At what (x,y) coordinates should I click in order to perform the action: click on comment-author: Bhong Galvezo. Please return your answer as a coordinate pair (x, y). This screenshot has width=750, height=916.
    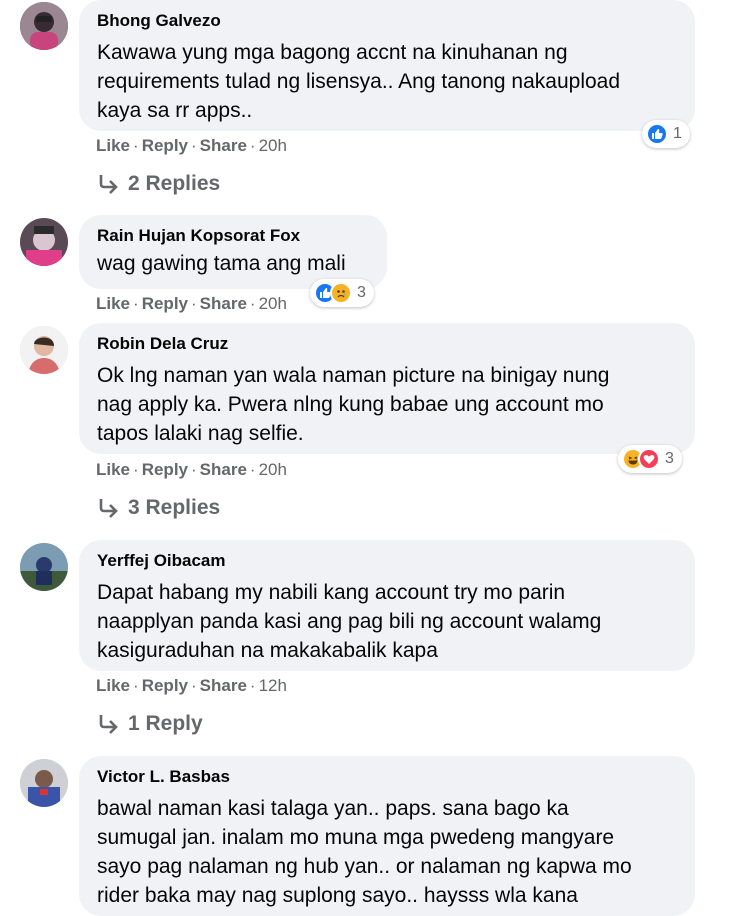
    Looking at the image, I should click on (387, 21).